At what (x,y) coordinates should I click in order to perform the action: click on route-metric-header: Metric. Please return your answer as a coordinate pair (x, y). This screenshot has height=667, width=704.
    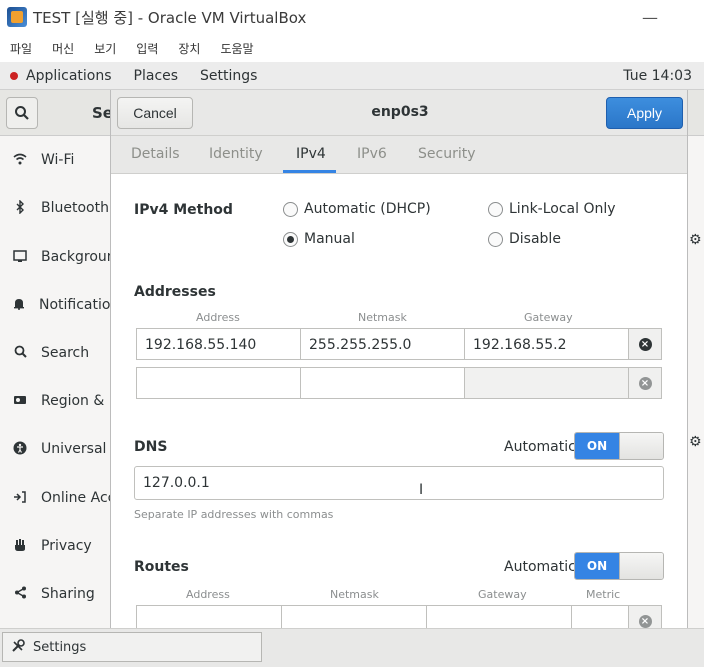
    Looking at the image, I should click on (603, 594).